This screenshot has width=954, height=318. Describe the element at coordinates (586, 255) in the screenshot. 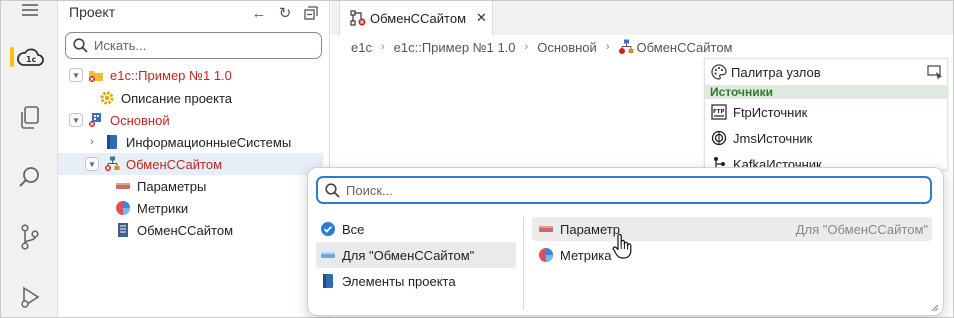

I see `result-label: Метрика` at that location.